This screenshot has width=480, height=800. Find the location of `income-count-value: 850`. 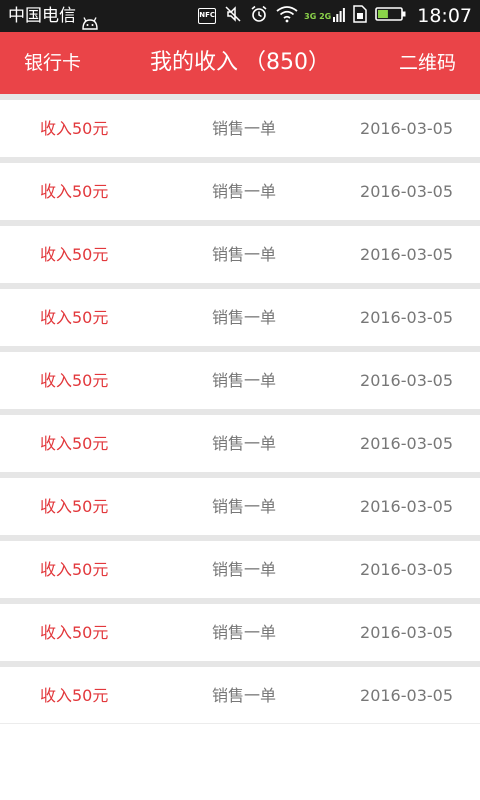

income-count-value: 850 is located at coordinates (287, 62).